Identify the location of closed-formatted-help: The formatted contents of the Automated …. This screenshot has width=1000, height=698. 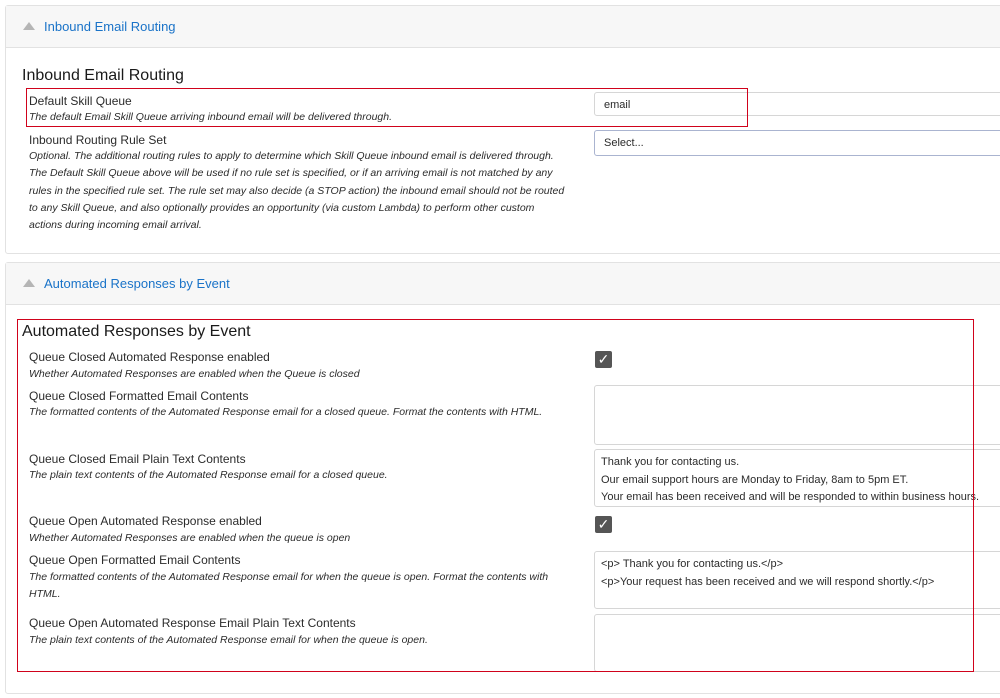
(286, 412).